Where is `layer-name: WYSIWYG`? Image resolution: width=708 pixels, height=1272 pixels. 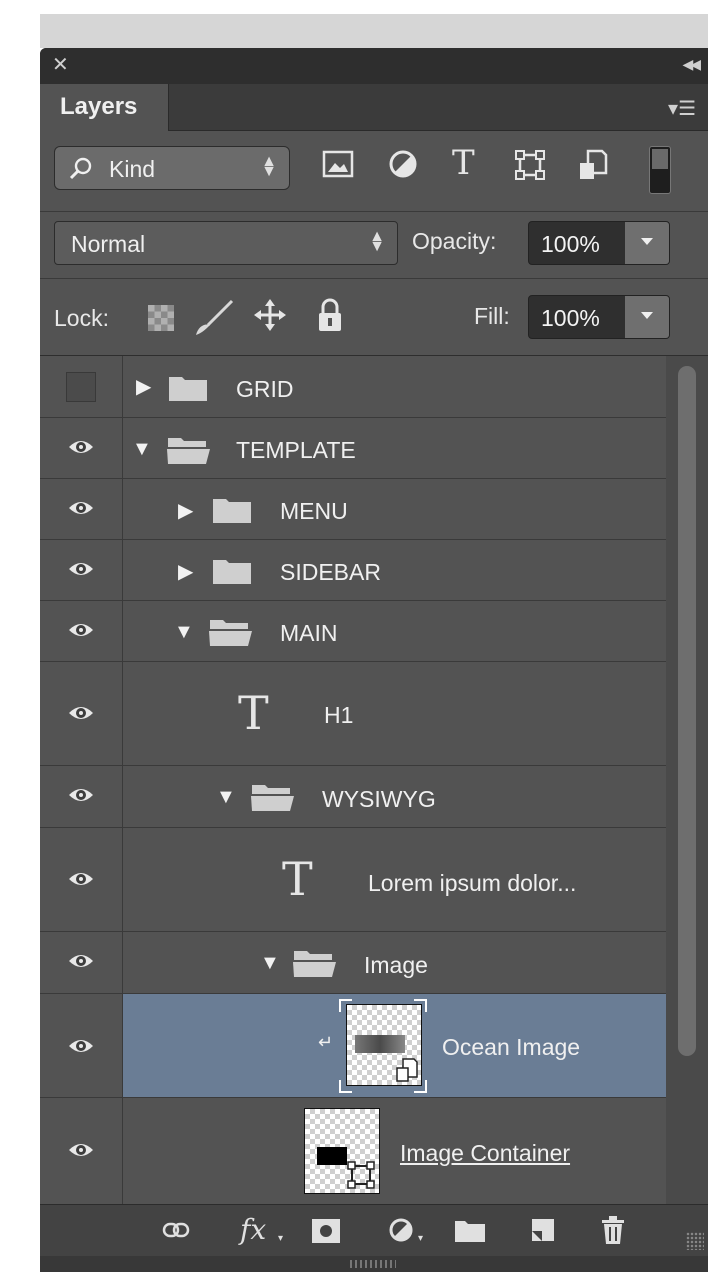 layer-name: WYSIWYG is located at coordinates (379, 799).